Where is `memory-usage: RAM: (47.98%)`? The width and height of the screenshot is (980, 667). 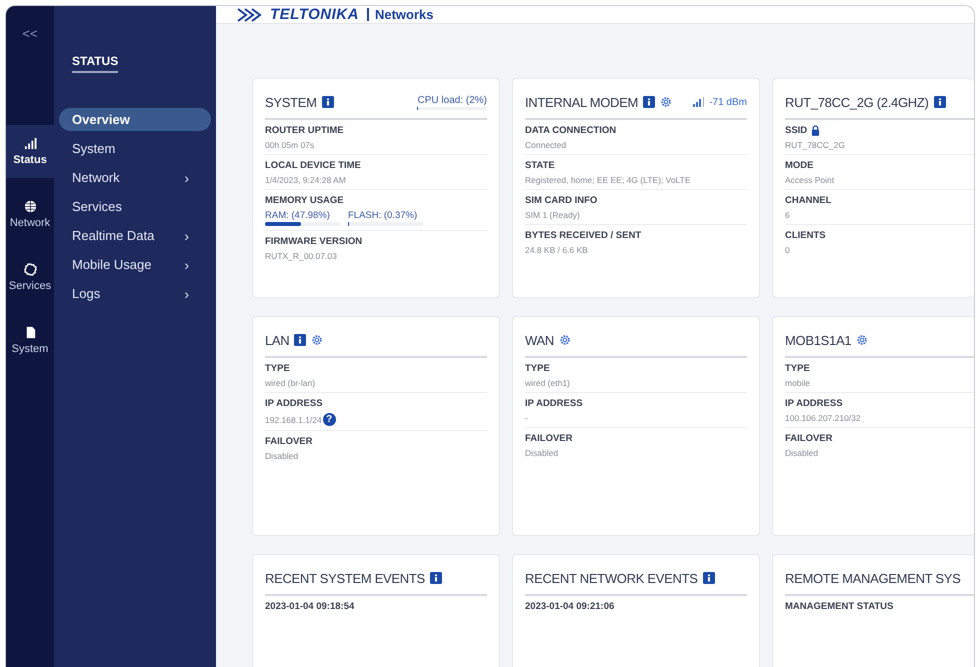 memory-usage: RAM: (47.98%) is located at coordinates (298, 215).